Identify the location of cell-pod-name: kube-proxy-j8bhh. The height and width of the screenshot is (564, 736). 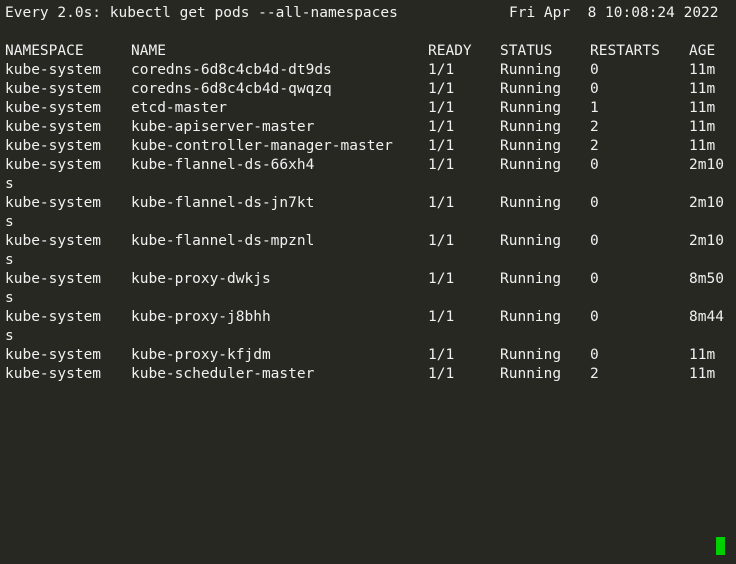
(201, 317).